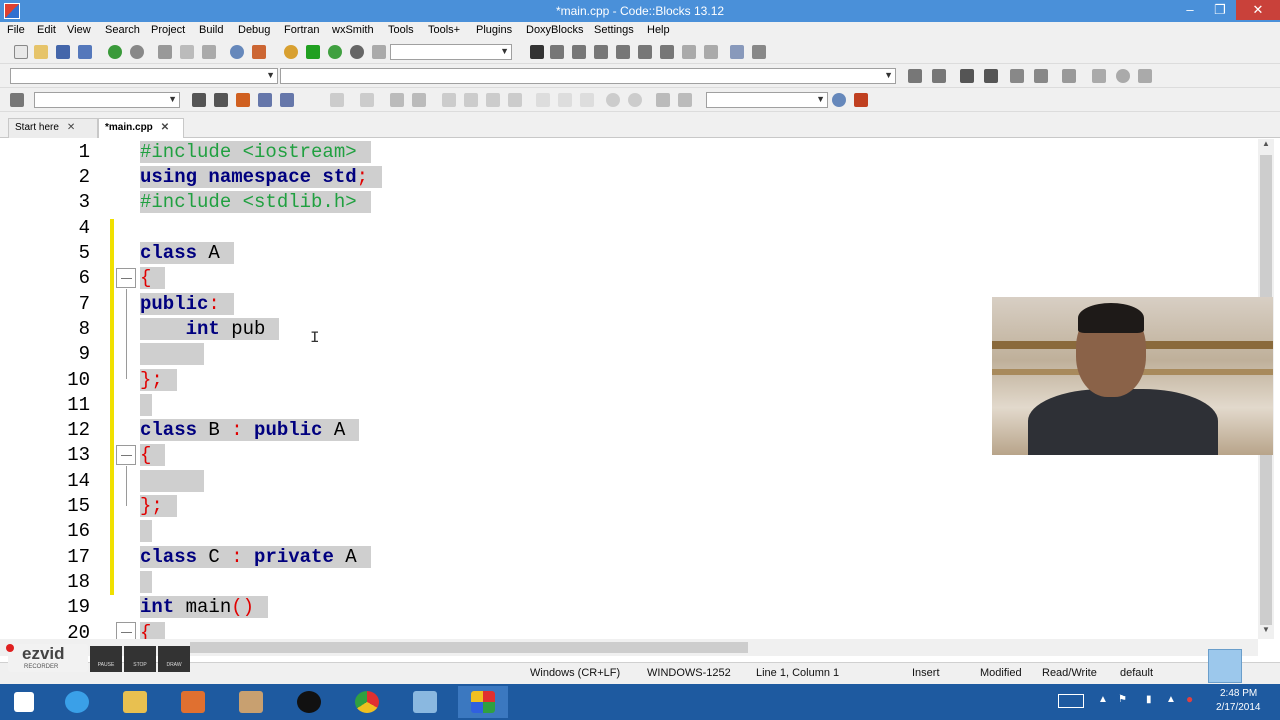  Describe the element at coordinates (515, 100) in the screenshot. I see `align-justify-icon` at that location.